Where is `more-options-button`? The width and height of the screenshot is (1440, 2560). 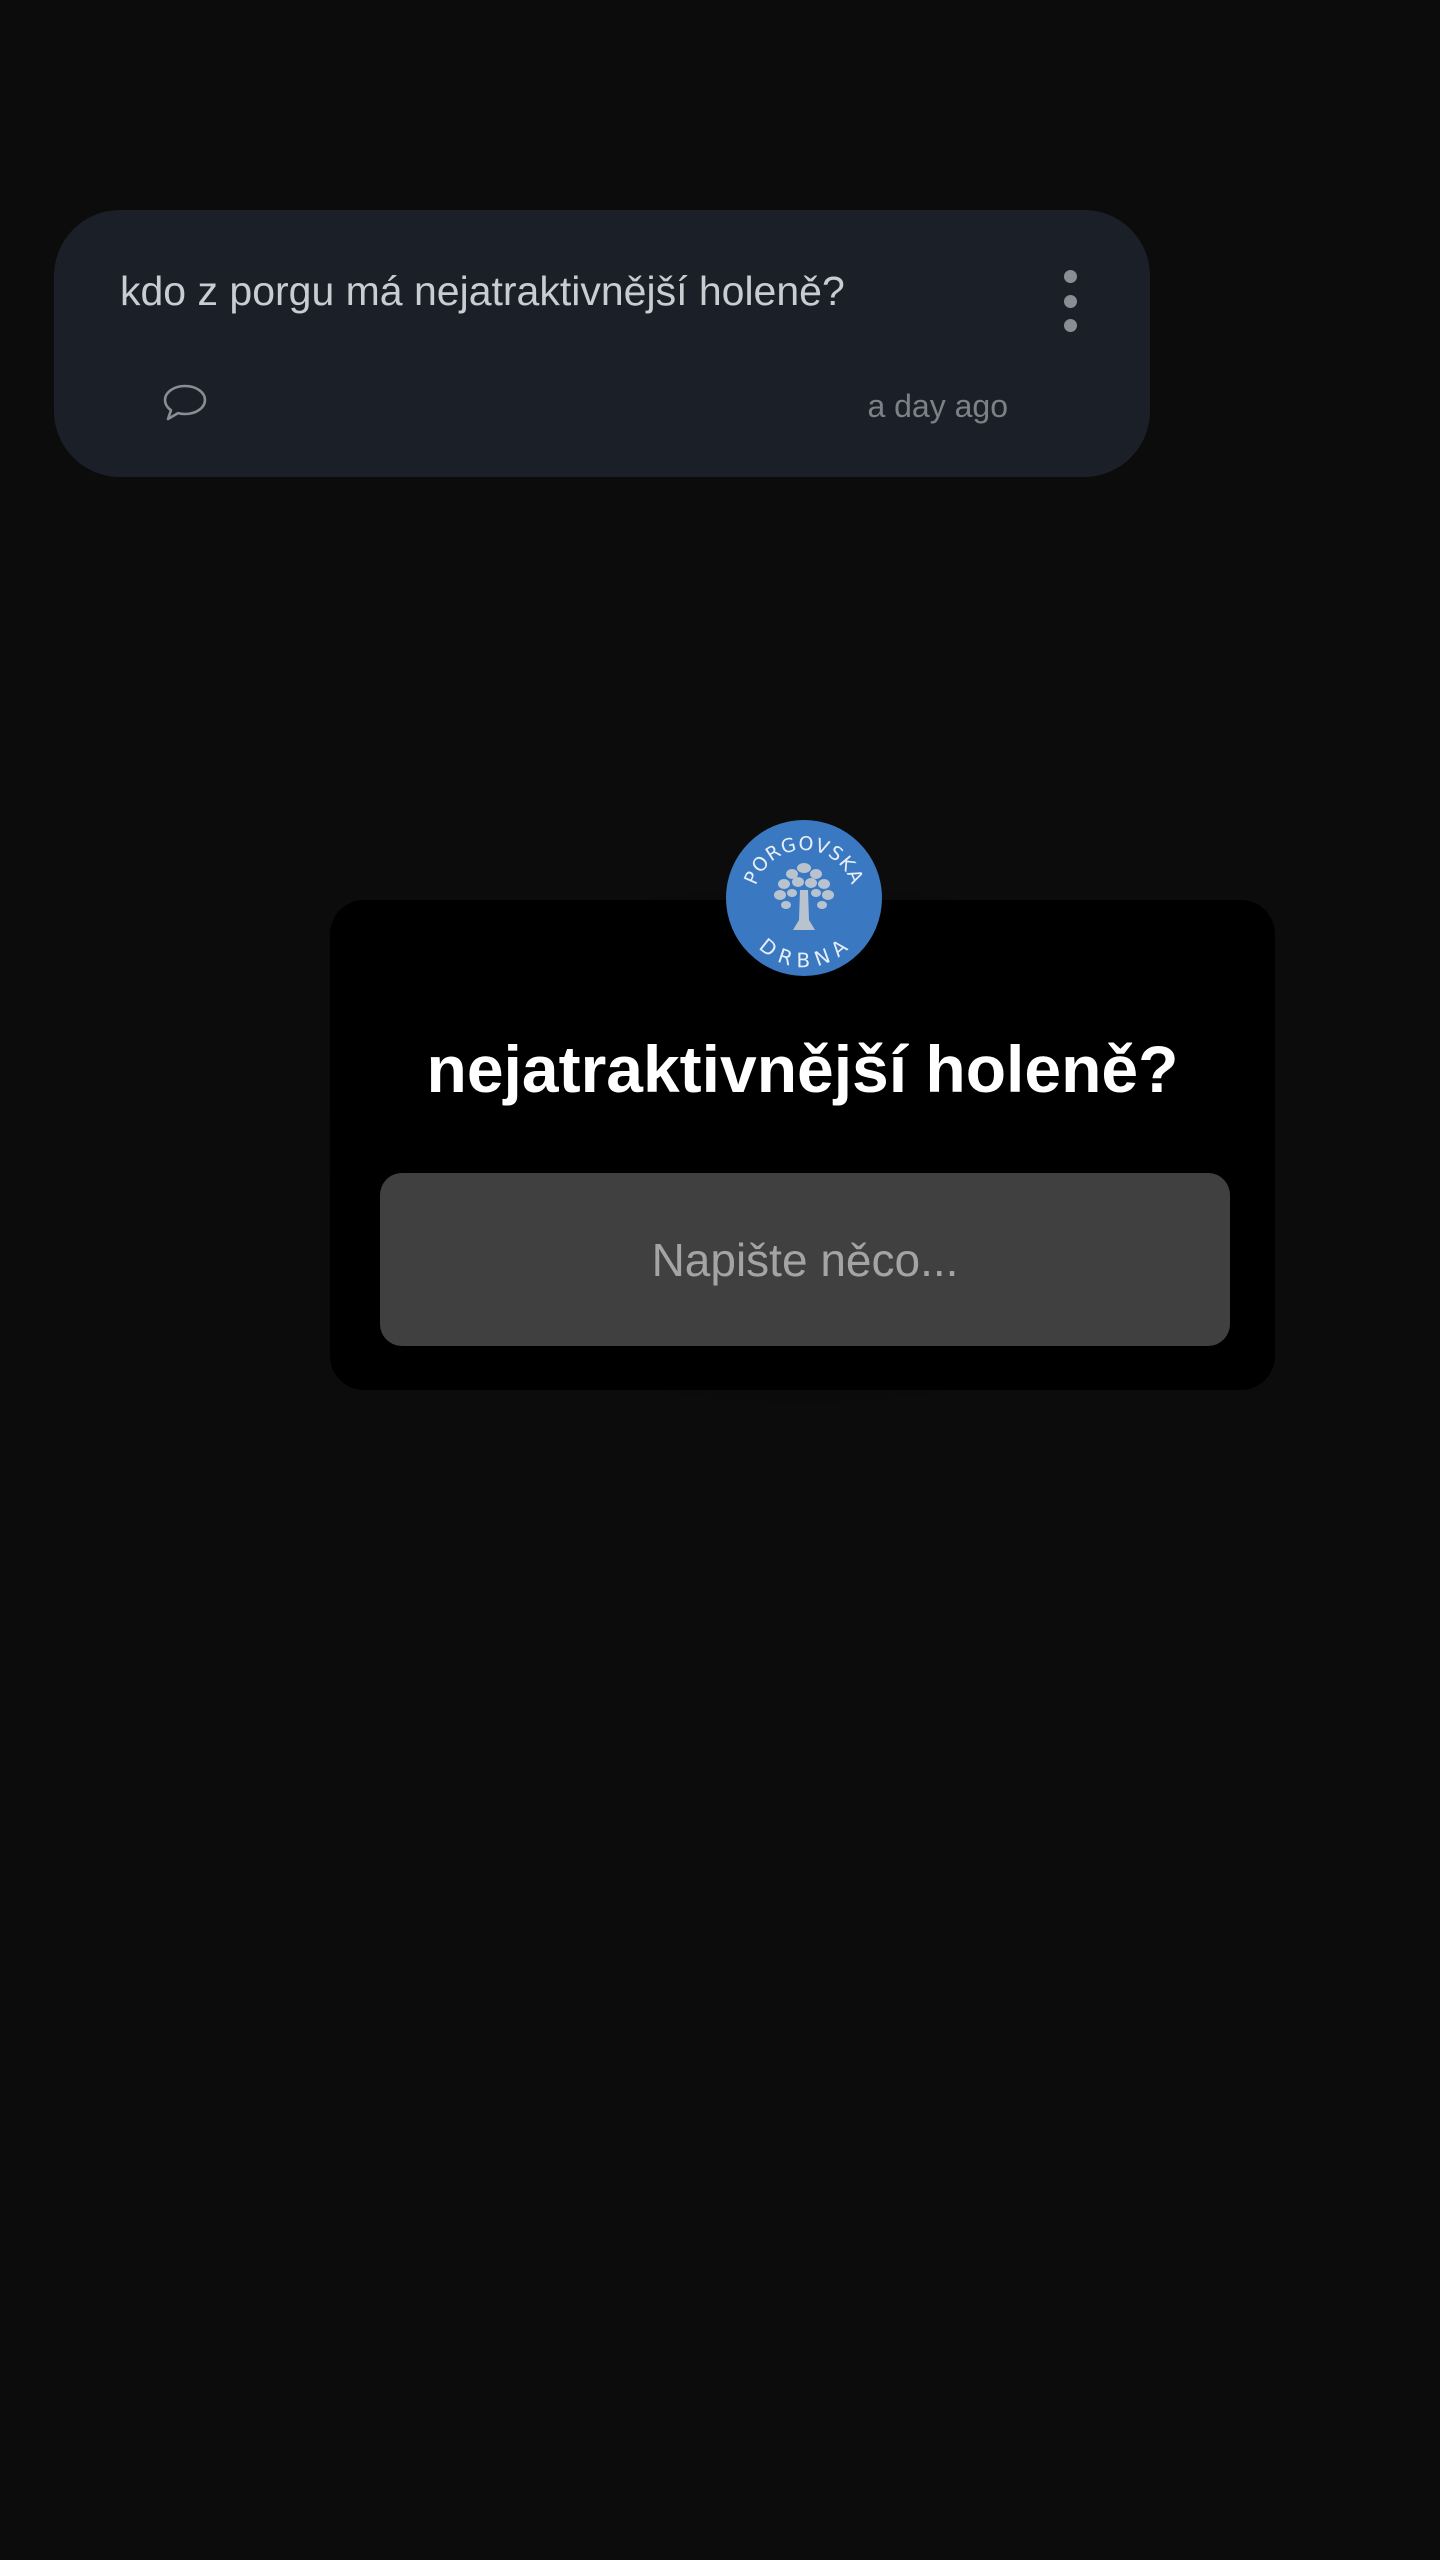 more-options-button is located at coordinates (1070, 301).